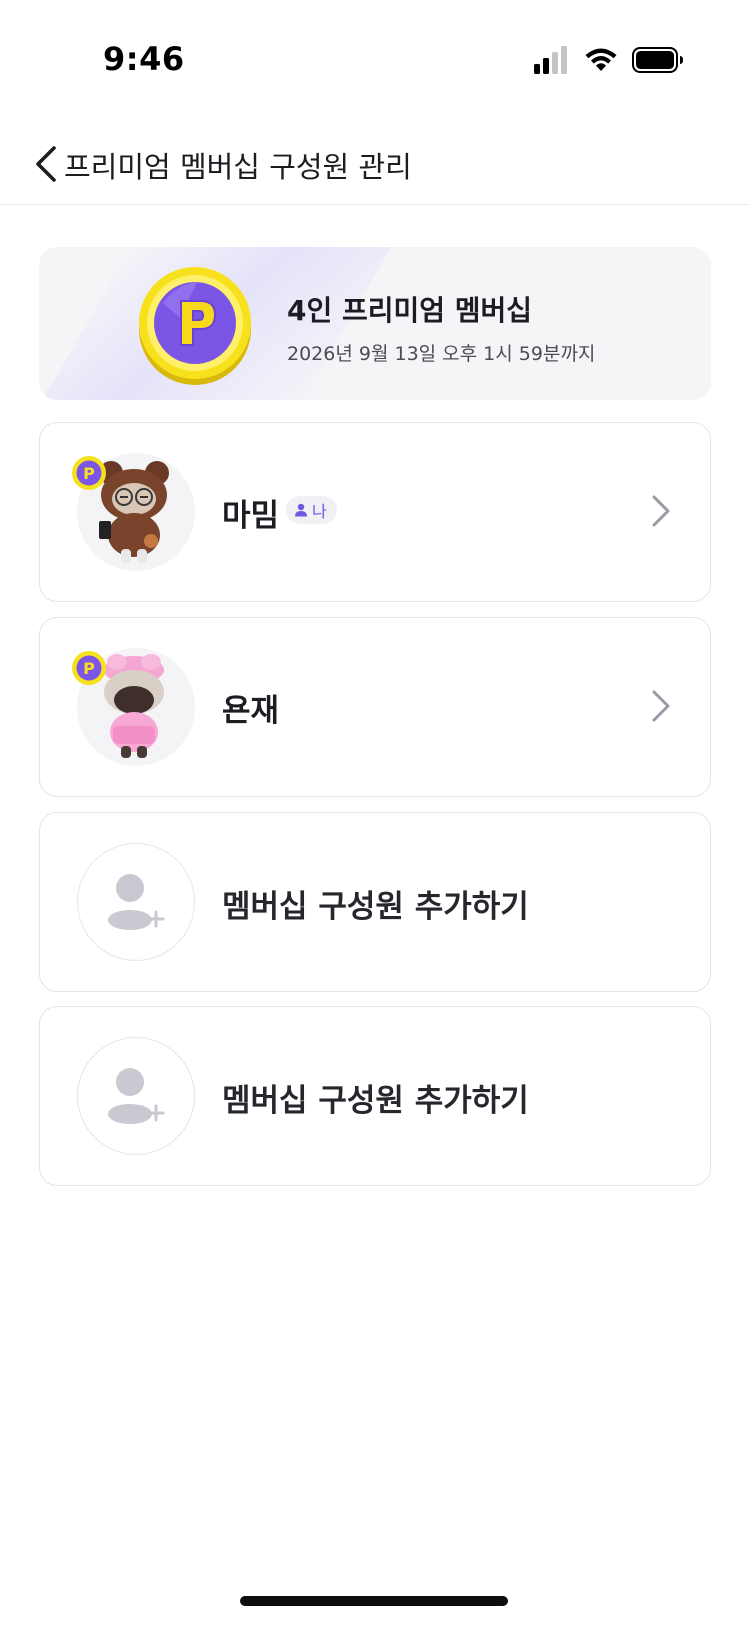 This screenshot has height=1630, width=750. I want to click on member-card: P 마밈 나, so click(375, 512).